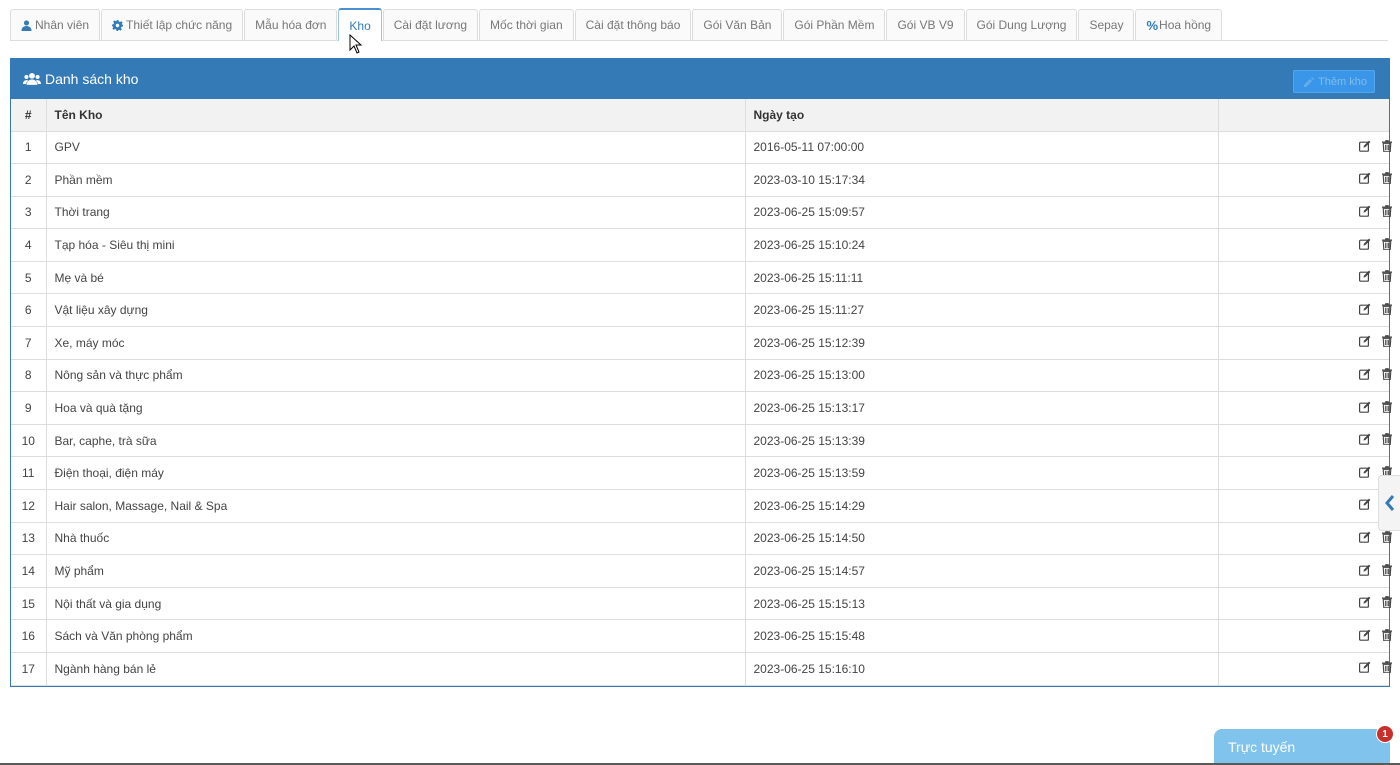 The image size is (1400, 765). I want to click on panel-header: Danh sách kho Thêm kho, so click(700, 79).